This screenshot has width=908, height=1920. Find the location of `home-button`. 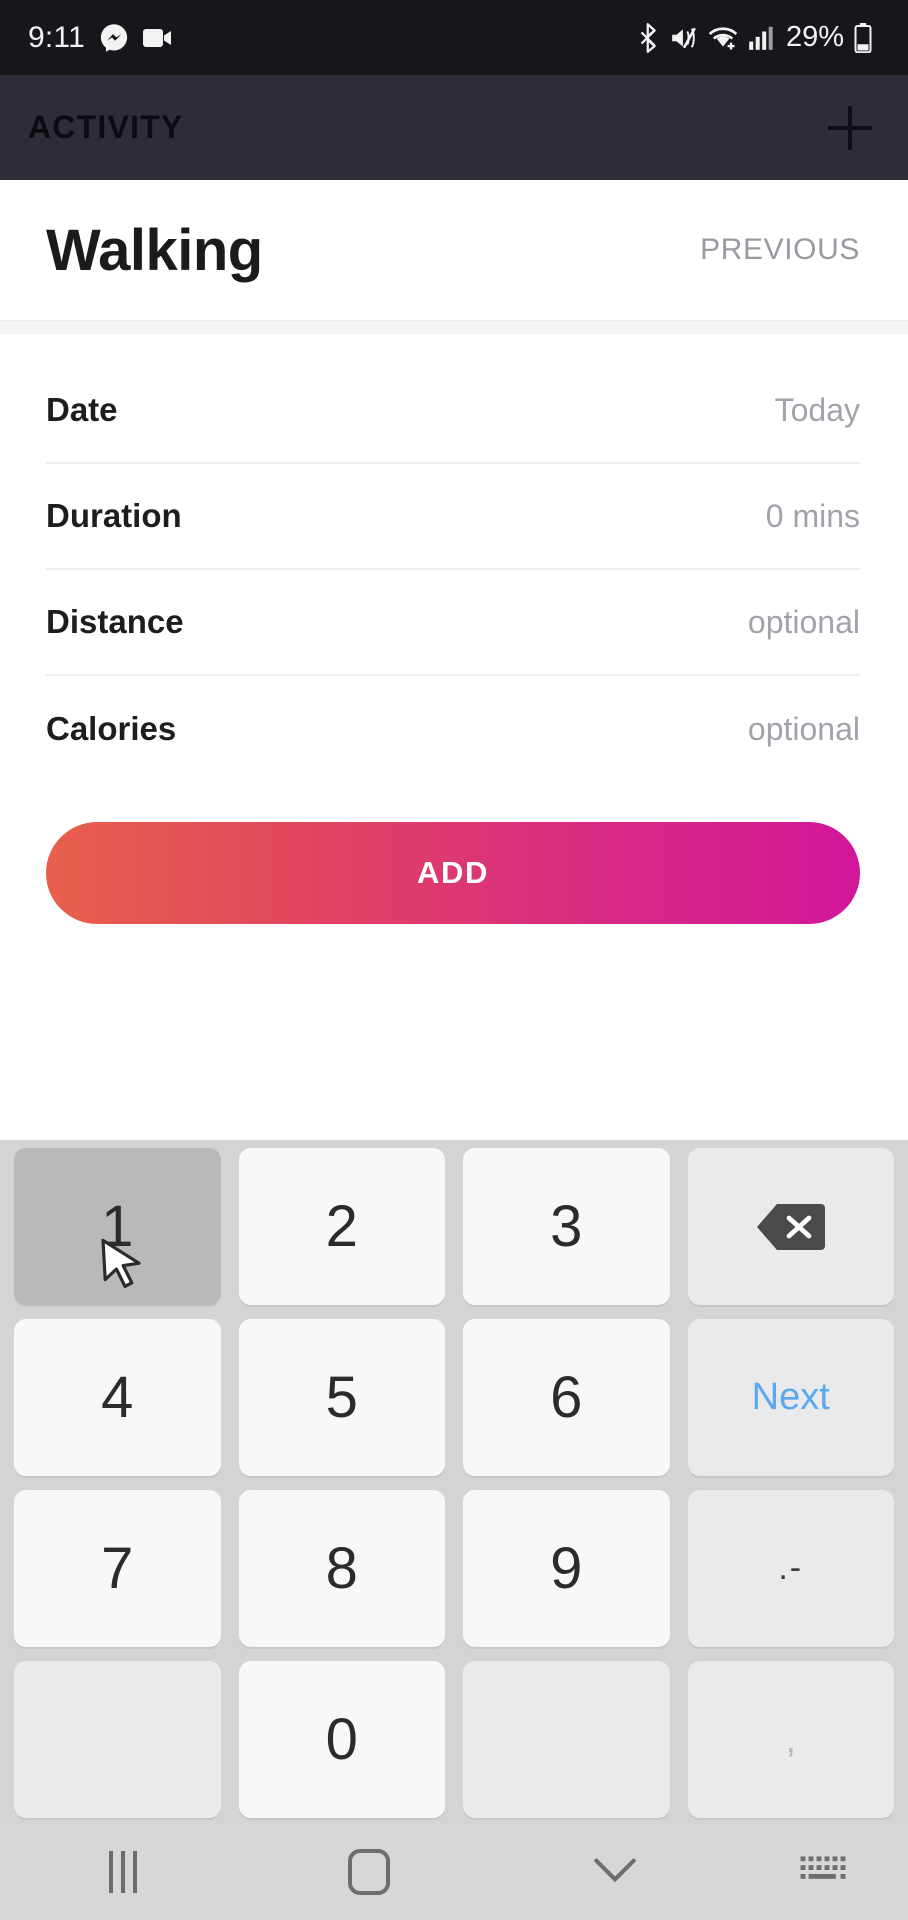

home-button is located at coordinates (369, 1872).